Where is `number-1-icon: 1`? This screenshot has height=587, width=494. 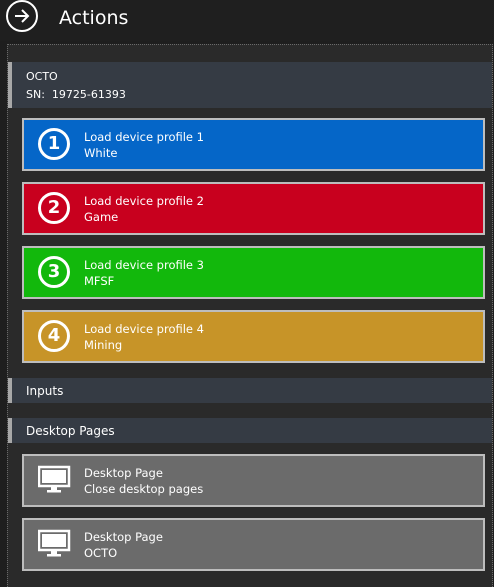 number-1-icon: 1 is located at coordinates (54, 144).